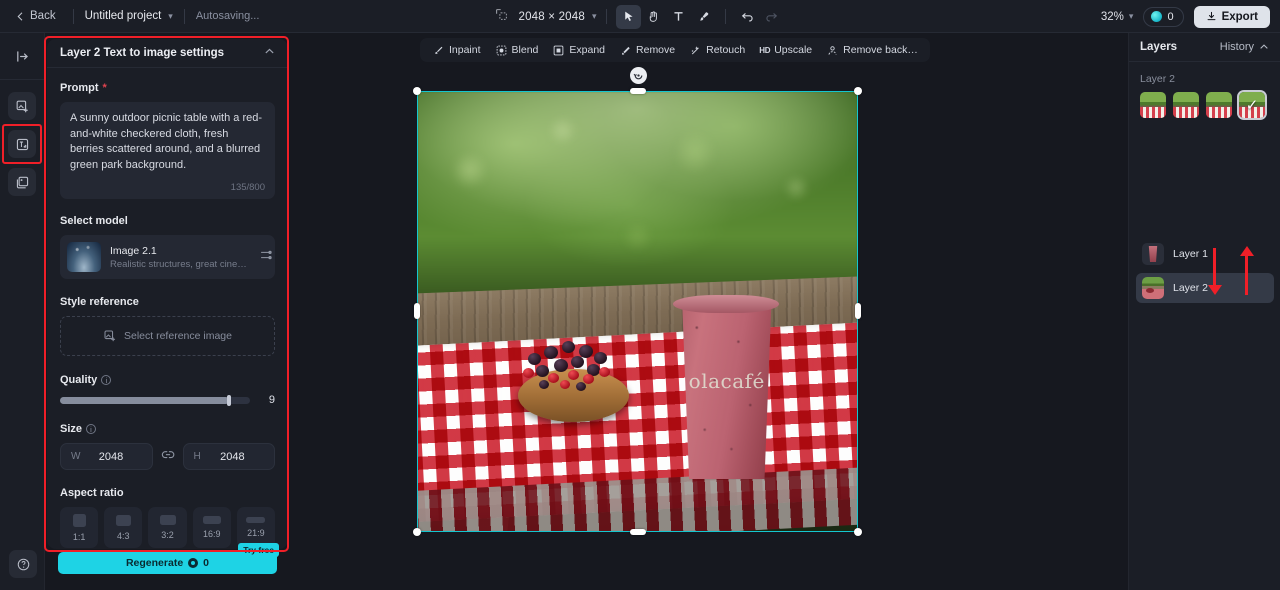 The image size is (1280, 590). I want to click on eraser-icon, so click(626, 50).